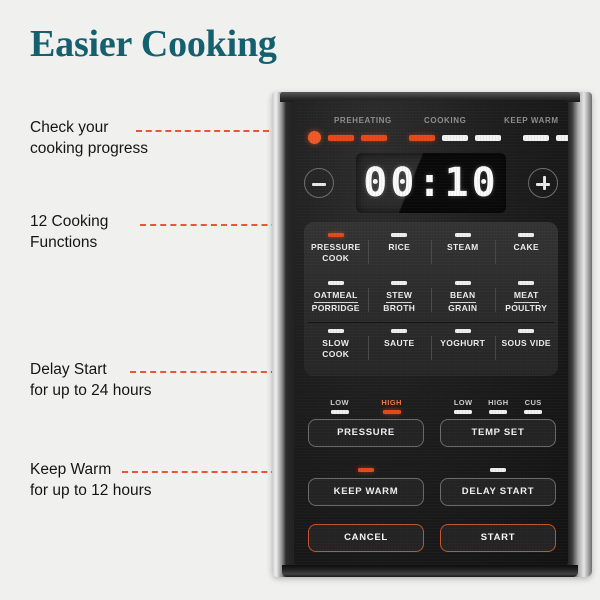 The height and width of the screenshot is (600, 600). What do you see at coordinates (366, 470) in the screenshot?
I see `keep-warm-led` at bounding box center [366, 470].